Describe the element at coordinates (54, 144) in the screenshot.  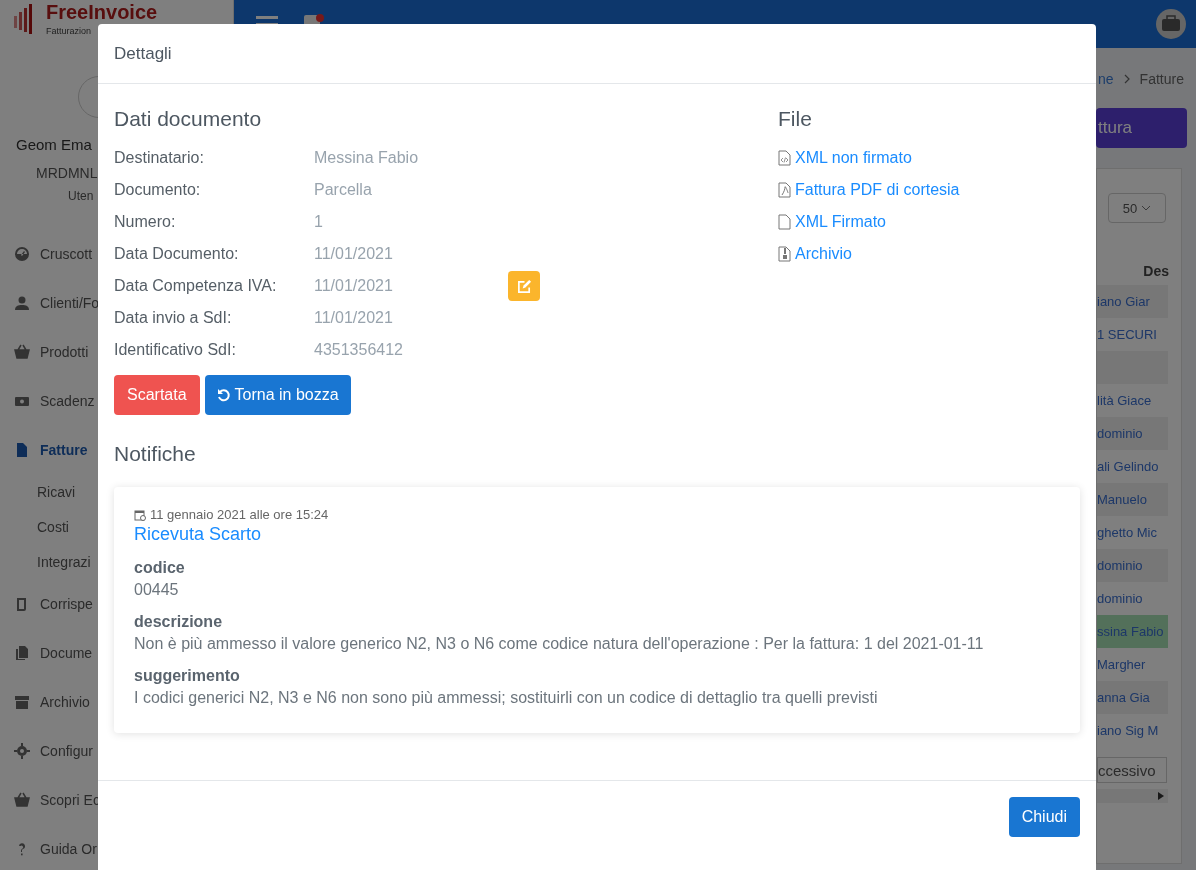
I see `user-name: Geom Ema` at that location.